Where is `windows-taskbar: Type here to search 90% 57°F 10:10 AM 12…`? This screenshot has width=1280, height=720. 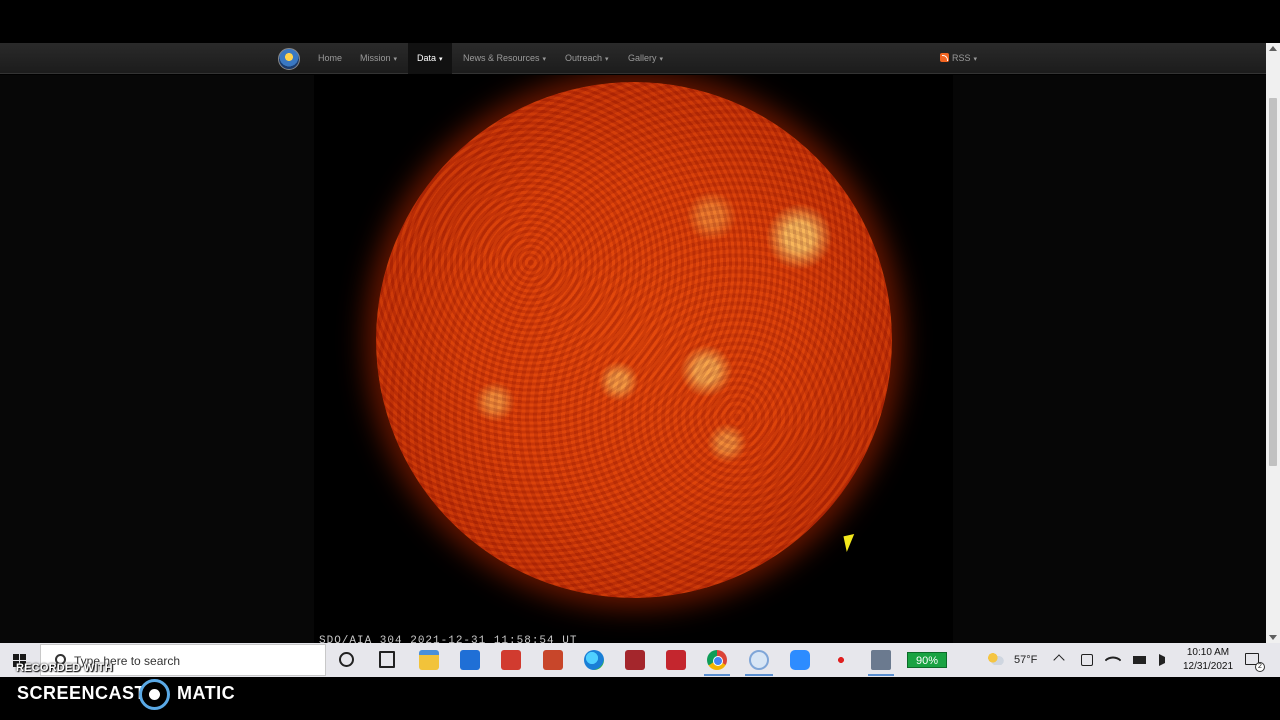 windows-taskbar: Type here to search 90% 57°F 10:10 AM 12… is located at coordinates (640, 660).